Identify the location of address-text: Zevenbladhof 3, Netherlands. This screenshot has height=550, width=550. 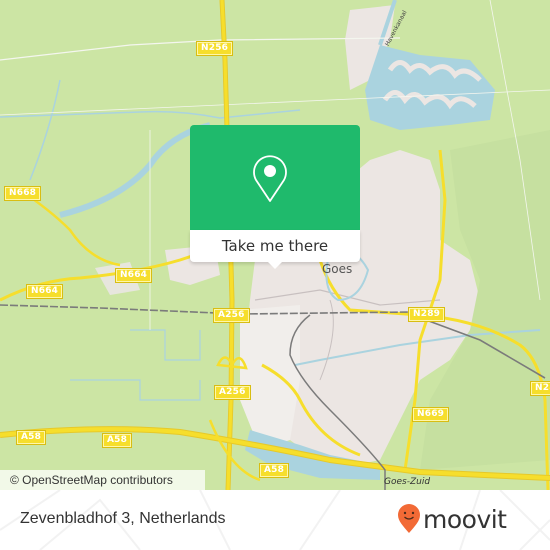
(123, 518).